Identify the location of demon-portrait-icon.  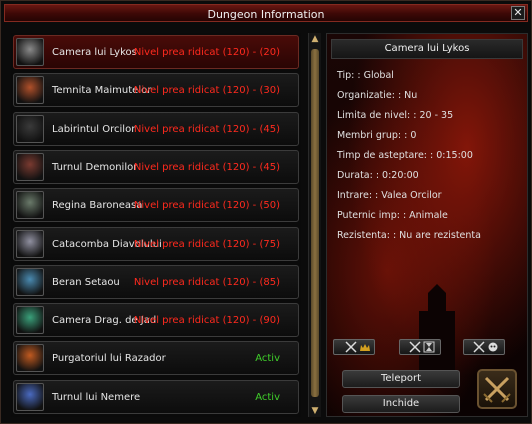
(30, 166).